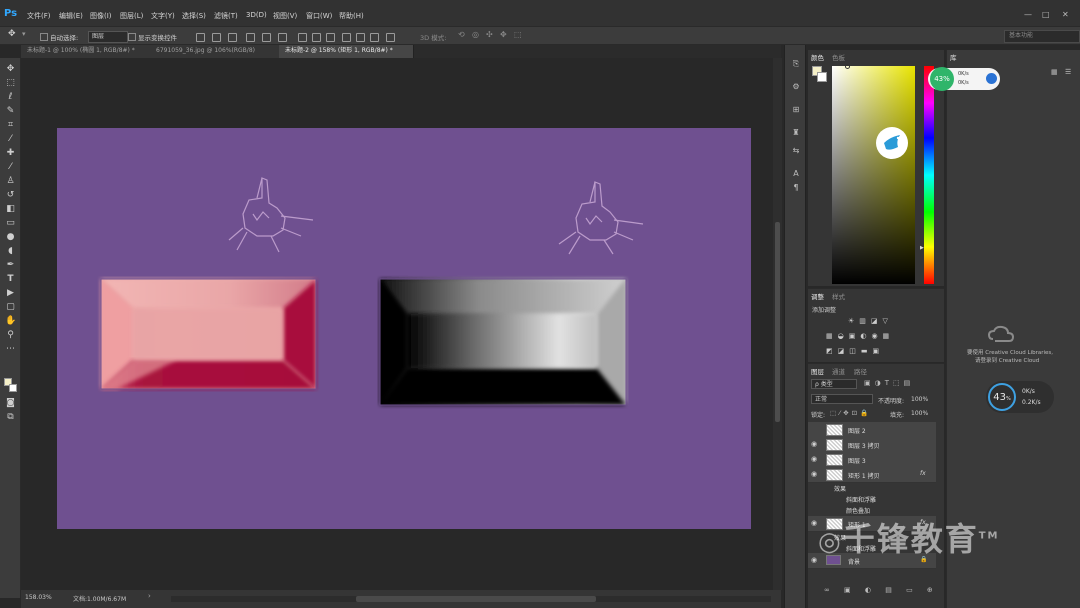 Image resolution: width=1080 pixels, height=608 pixels. I want to click on properties-panel-icon: ⊞, so click(796, 110).